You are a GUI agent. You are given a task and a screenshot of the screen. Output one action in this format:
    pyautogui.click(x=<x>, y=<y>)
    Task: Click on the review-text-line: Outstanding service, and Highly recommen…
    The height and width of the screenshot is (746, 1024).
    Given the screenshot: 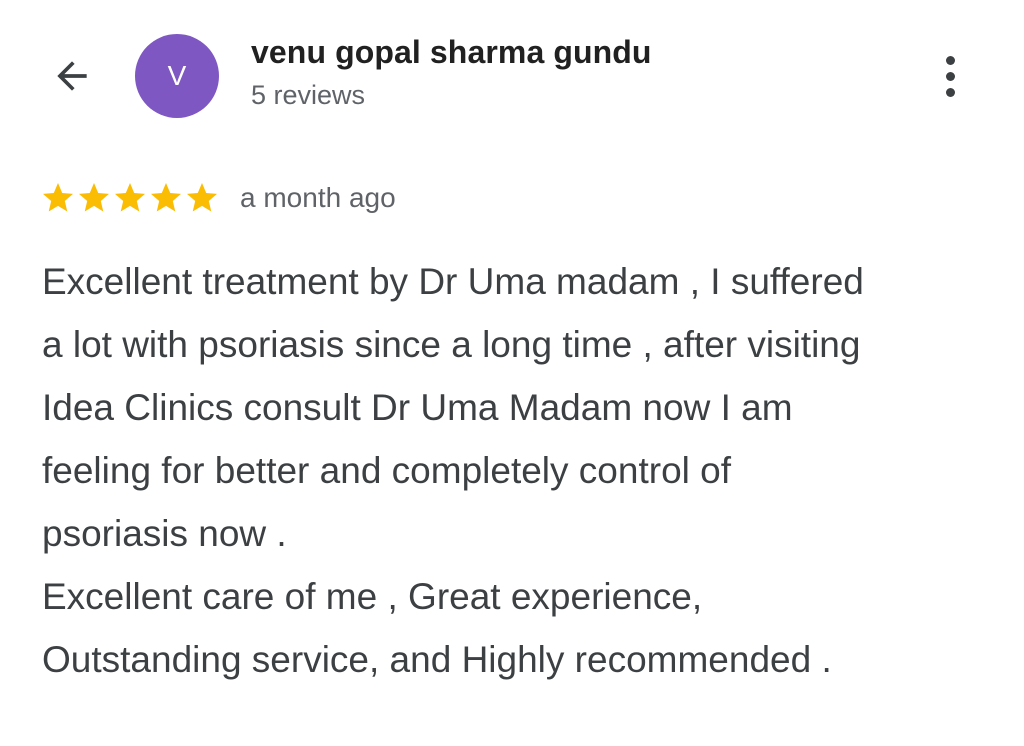 What is the action you would take?
    pyautogui.click(x=437, y=659)
    